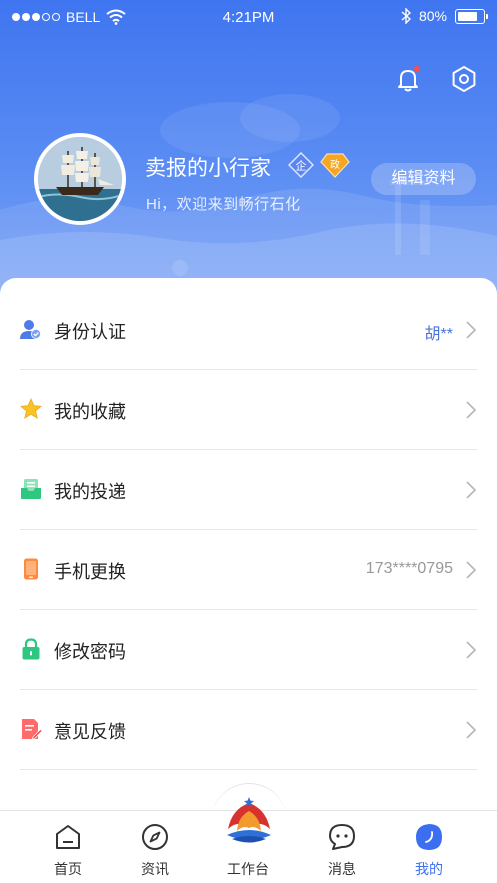 The width and height of the screenshot is (497, 883). What do you see at coordinates (438, 334) in the screenshot?
I see `identity-value: 胡**` at bounding box center [438, 334].